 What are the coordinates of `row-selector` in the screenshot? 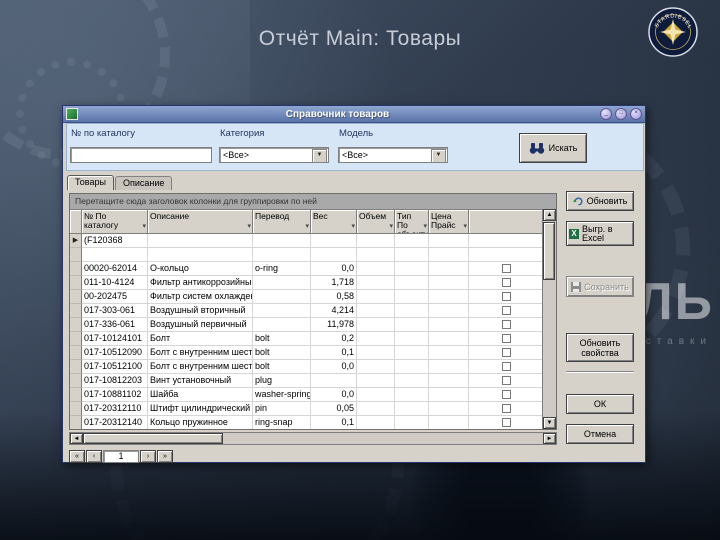 It's located at (76, 325).